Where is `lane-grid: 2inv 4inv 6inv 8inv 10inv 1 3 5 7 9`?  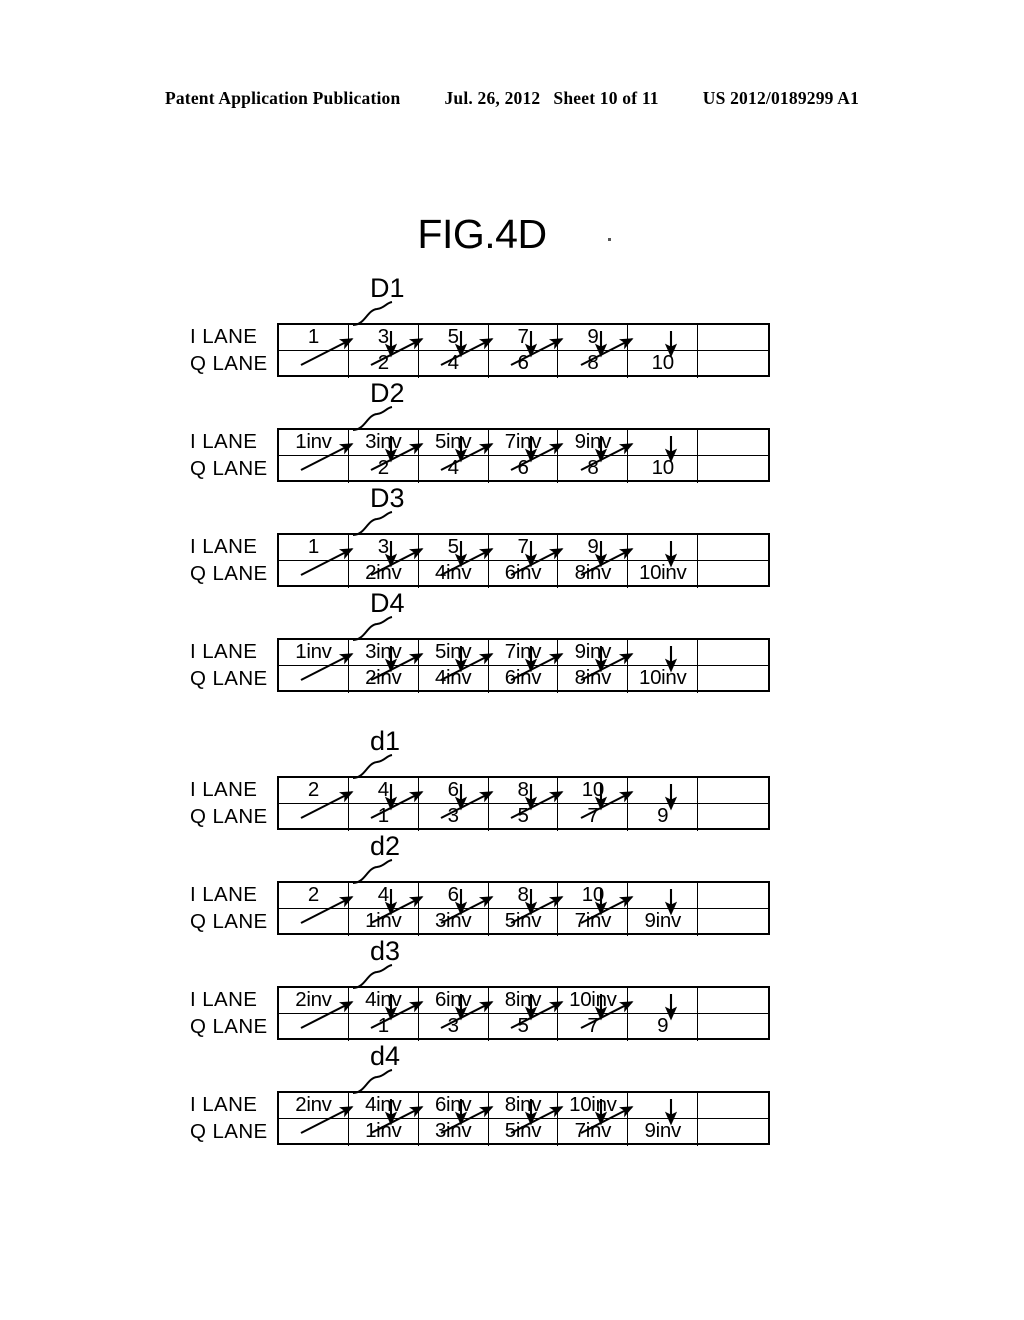 lane-grid: 2inv 4inv 6inv 8inv 10inv 1 3 5 7 9 is located at coordinates (523, 1013).